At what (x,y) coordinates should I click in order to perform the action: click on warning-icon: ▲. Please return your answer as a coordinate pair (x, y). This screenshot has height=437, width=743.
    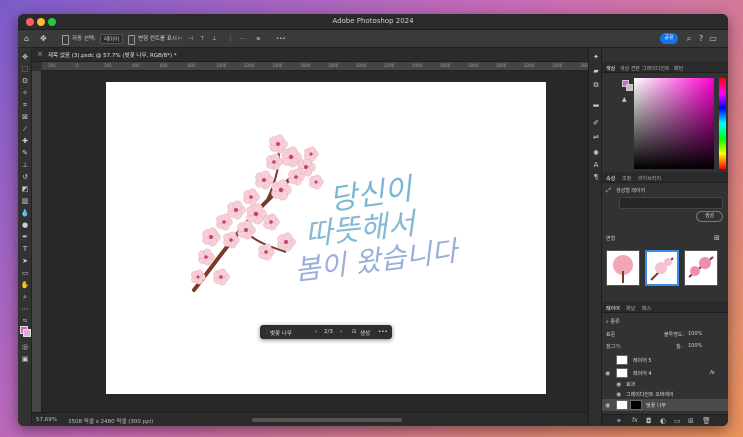
    Looking at the image, I should click on (624, 99).